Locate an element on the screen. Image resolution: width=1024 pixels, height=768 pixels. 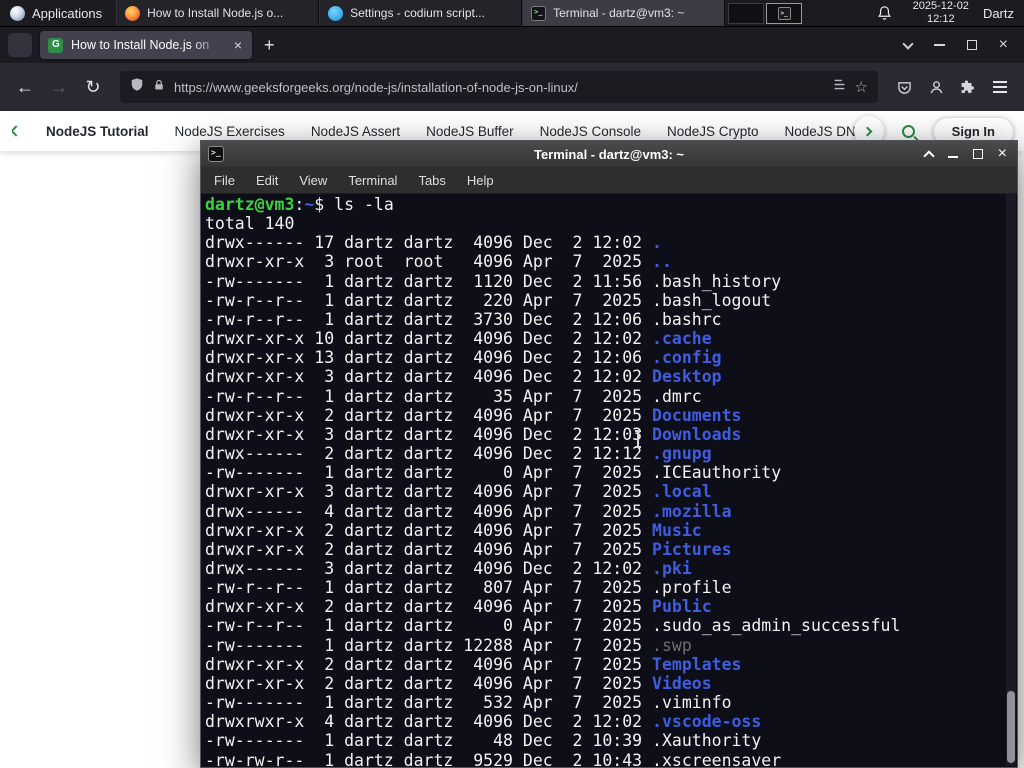
codium-icon is located at coordinates (336, 13).